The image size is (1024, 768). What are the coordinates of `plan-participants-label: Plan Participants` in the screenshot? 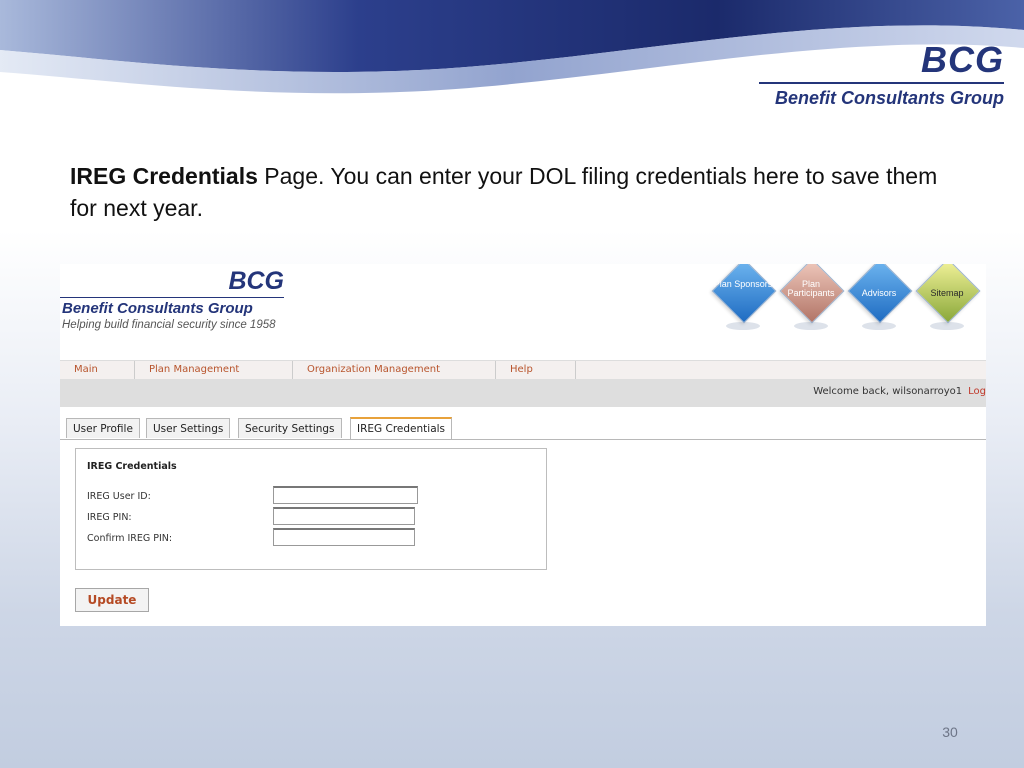 It's located at (811, 288).